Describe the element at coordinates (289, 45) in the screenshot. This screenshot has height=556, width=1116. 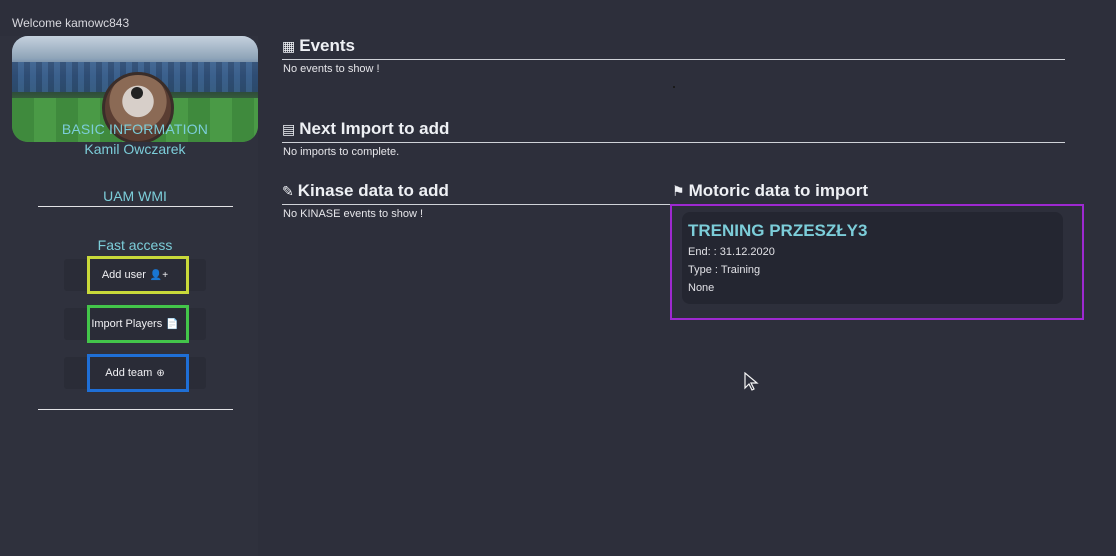
I see `calendar-icon: ▦` at that location.